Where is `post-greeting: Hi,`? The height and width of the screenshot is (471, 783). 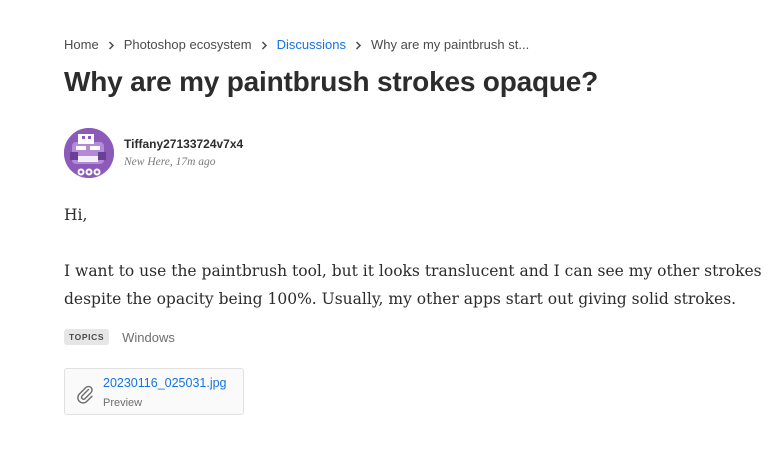 post-greeting: Hi, is located at coordinates (76, 215).